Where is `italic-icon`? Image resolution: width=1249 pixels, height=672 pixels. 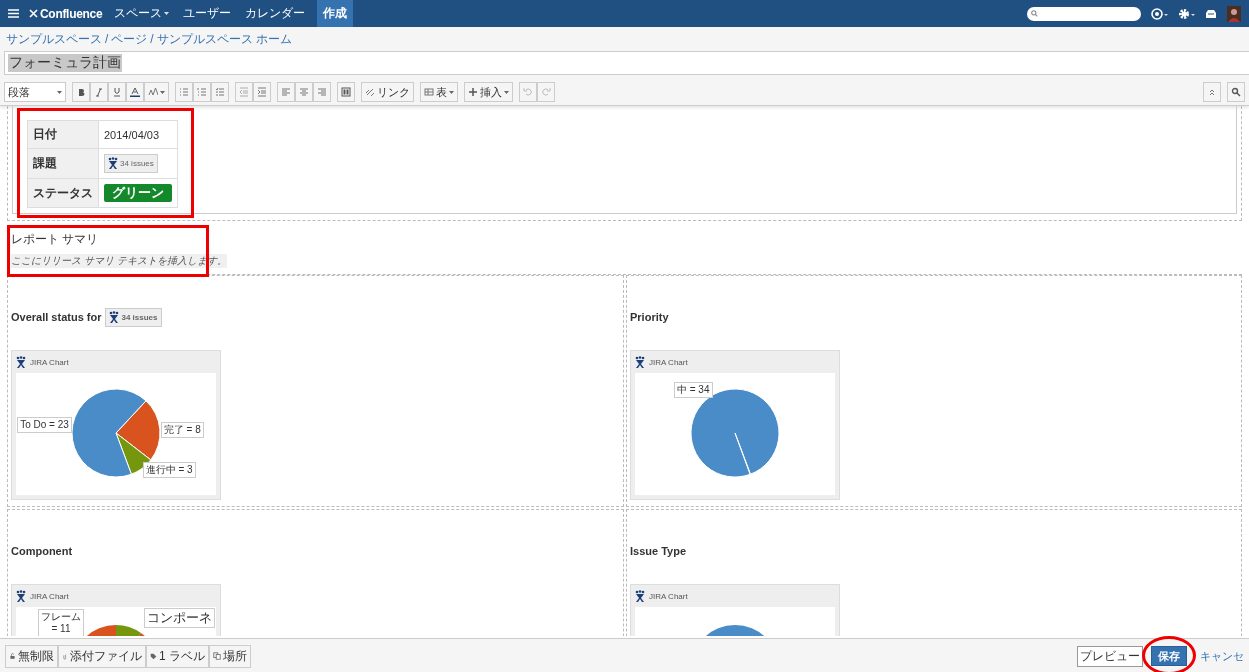 italic-icon is located at coordinates (99, 92).